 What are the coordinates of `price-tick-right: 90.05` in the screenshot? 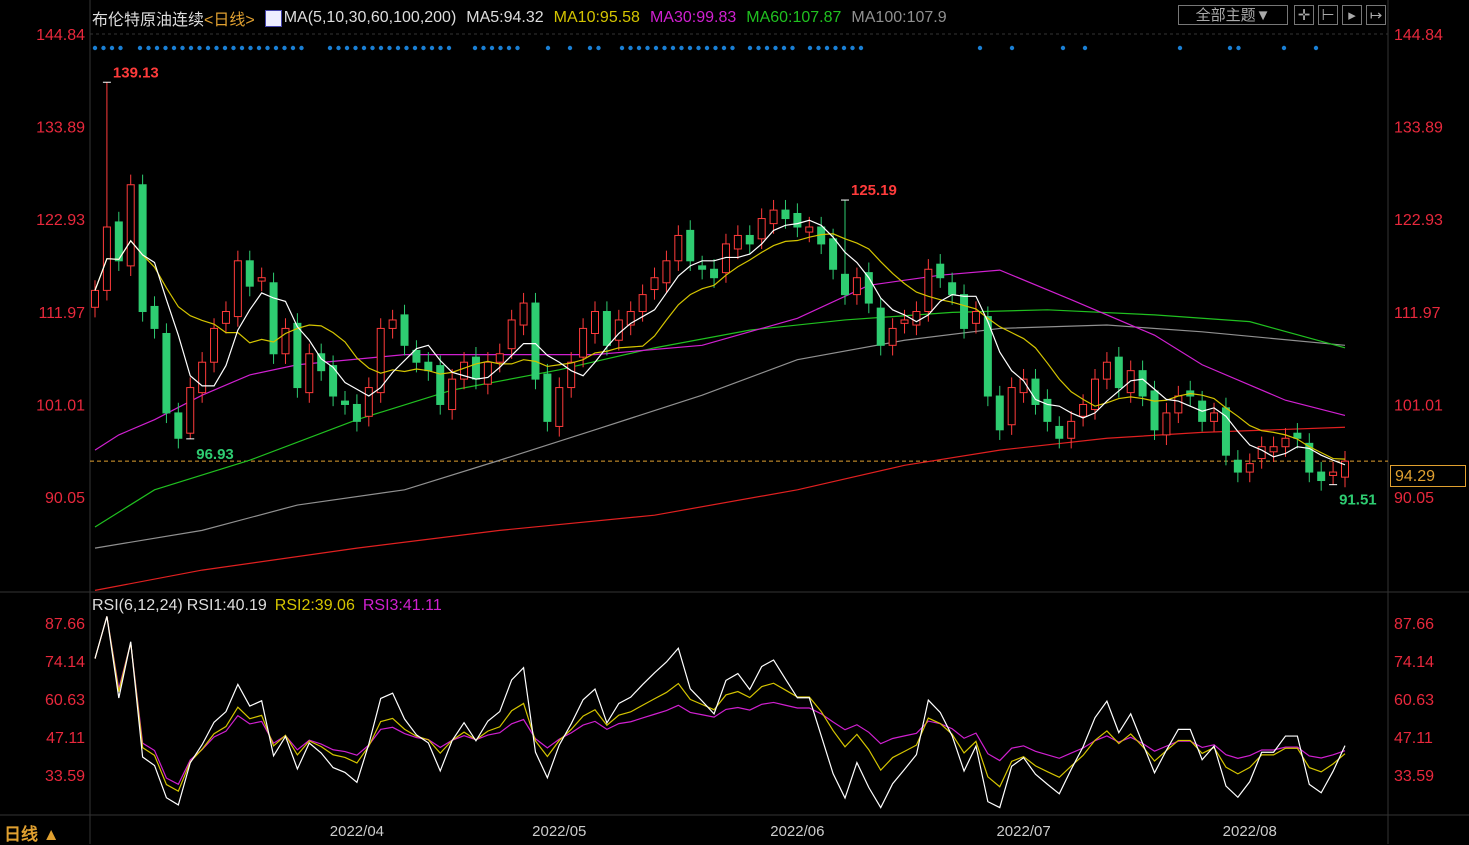 It's located at (1414, 498).